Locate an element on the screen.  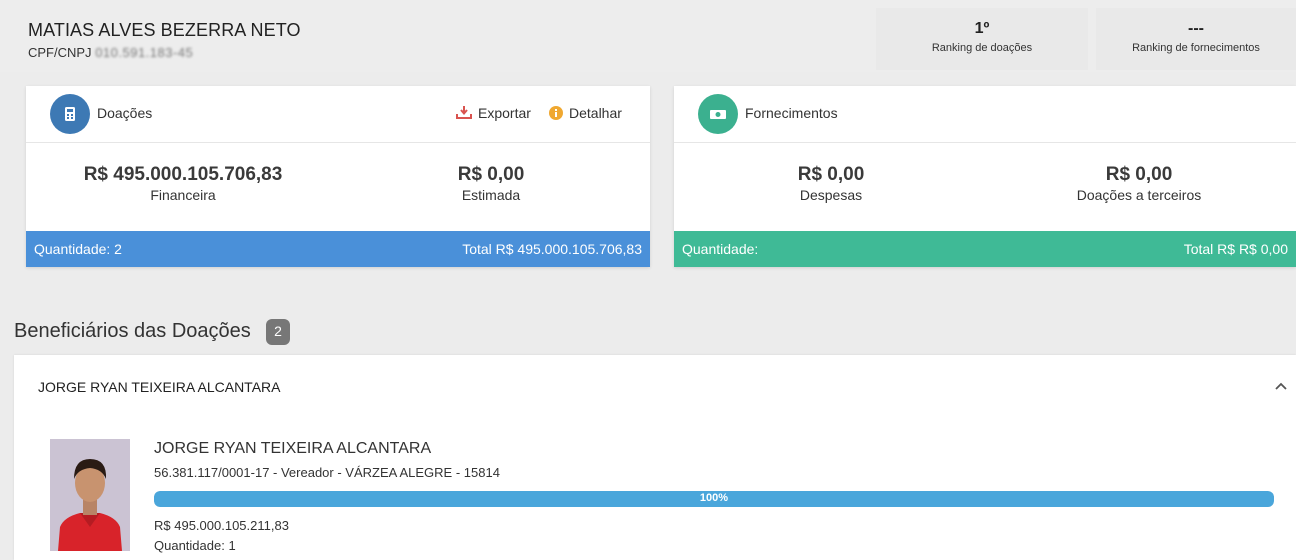
donor-name: MATIAS ALVES BEZERRA NETO is located at coordinates (164, 30).